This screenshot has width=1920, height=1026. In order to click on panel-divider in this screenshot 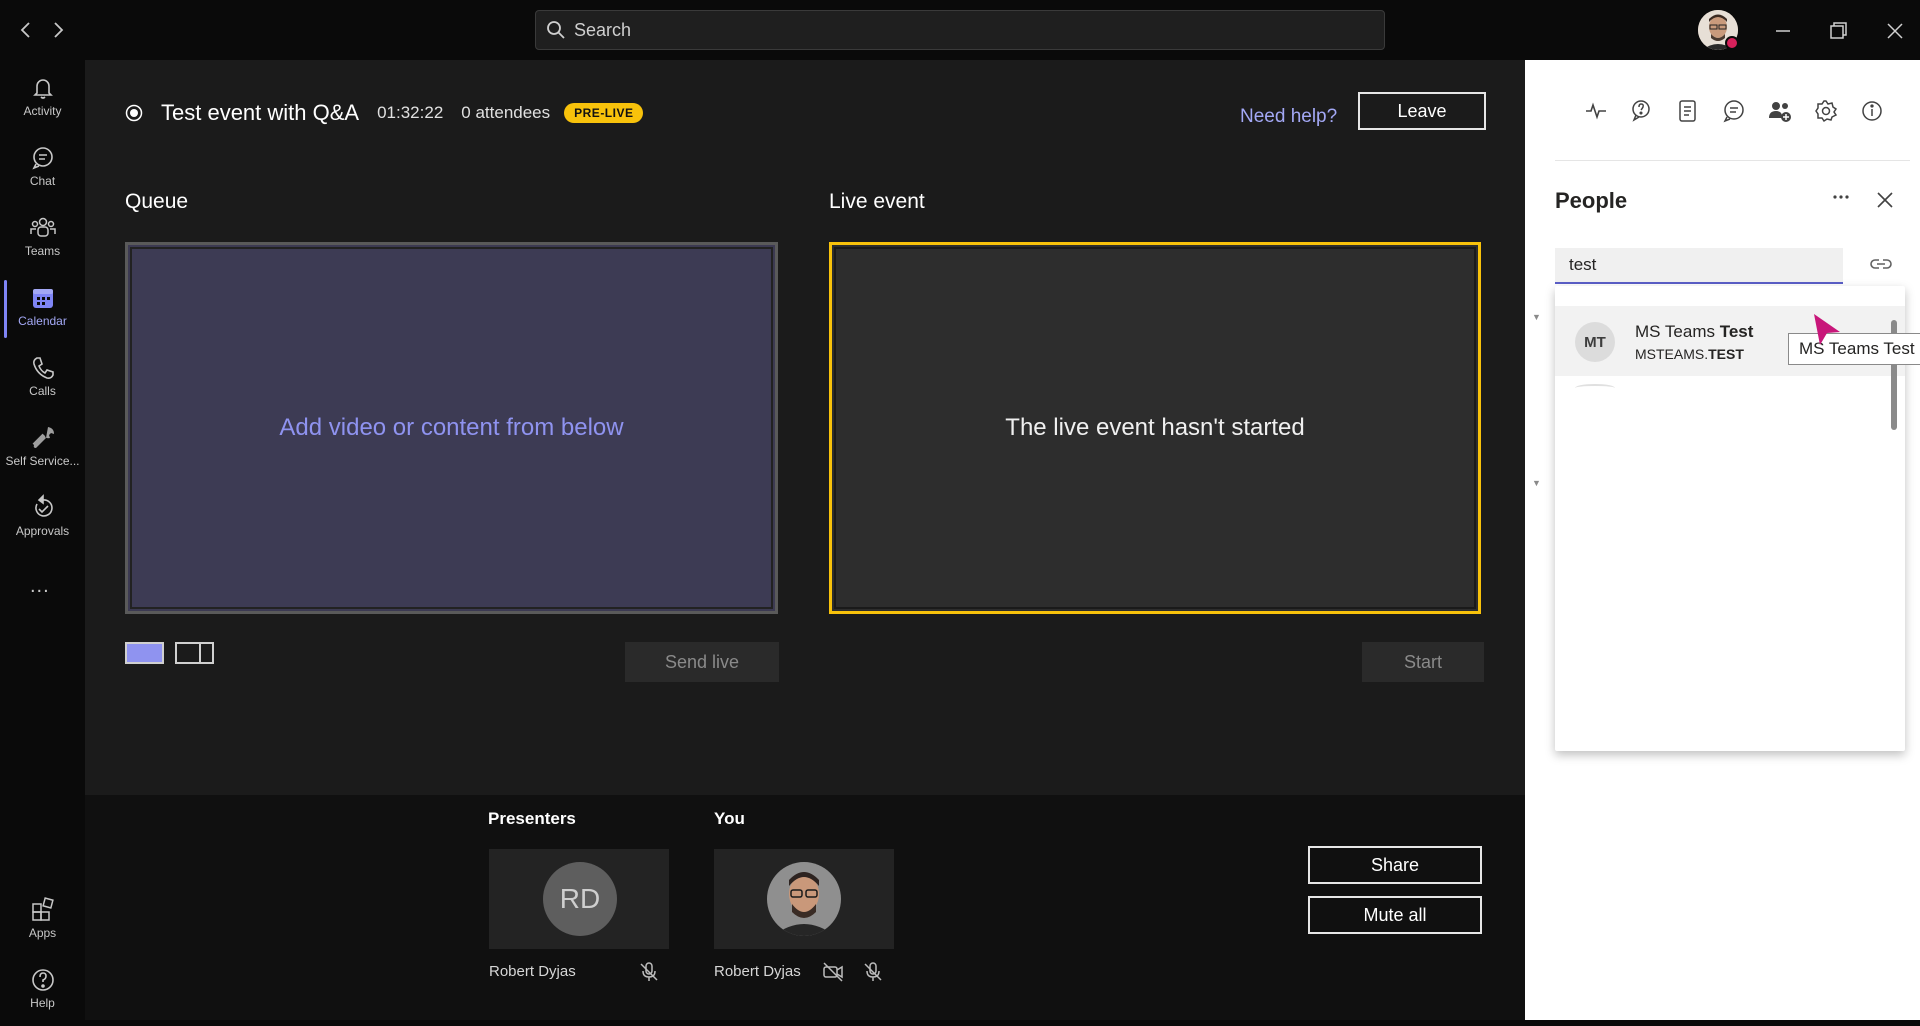, I will do `click(1732, 160)`.